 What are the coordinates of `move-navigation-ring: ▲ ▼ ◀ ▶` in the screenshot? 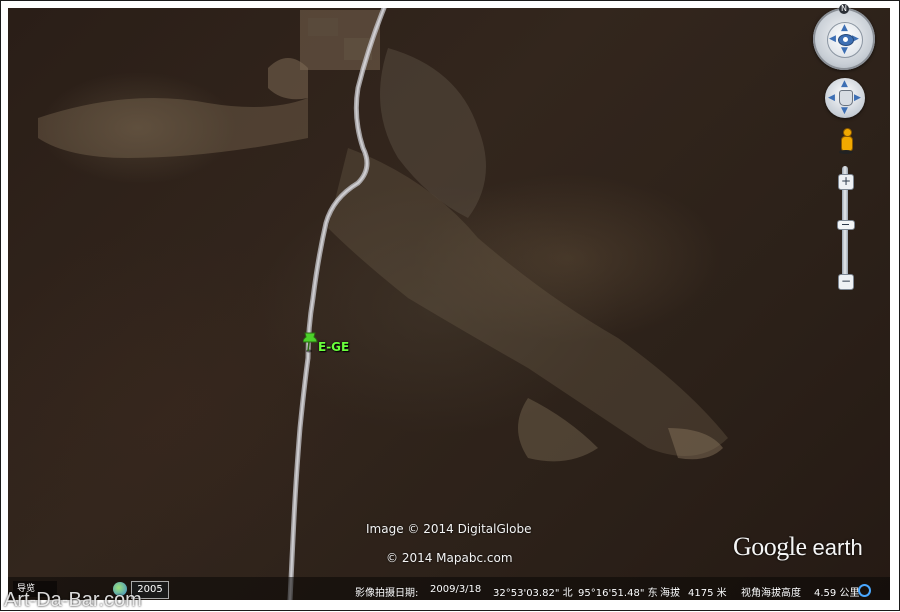 It's located at (845, 98).